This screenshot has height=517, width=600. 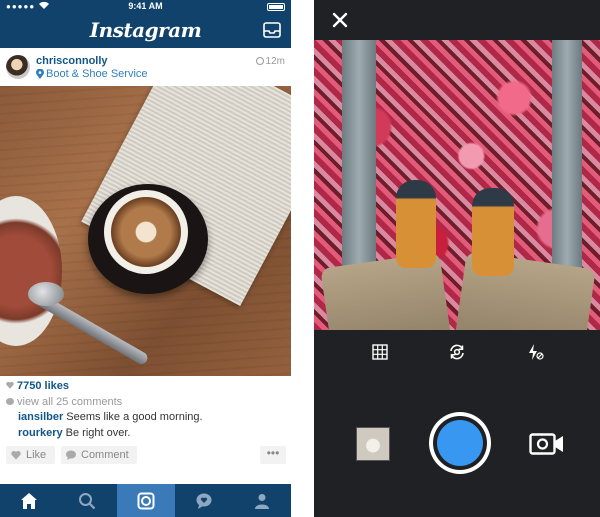 I want to click on app-header: Instagram, so click(x=145, y=31).